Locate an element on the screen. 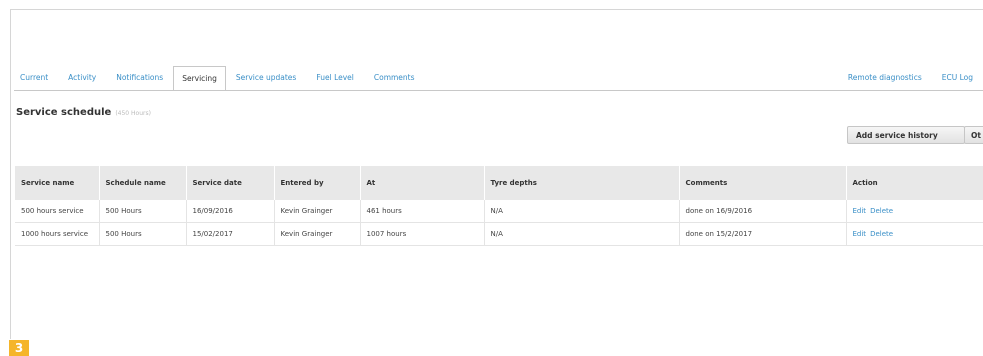  tab-divider is located at coordinates (498, 90).